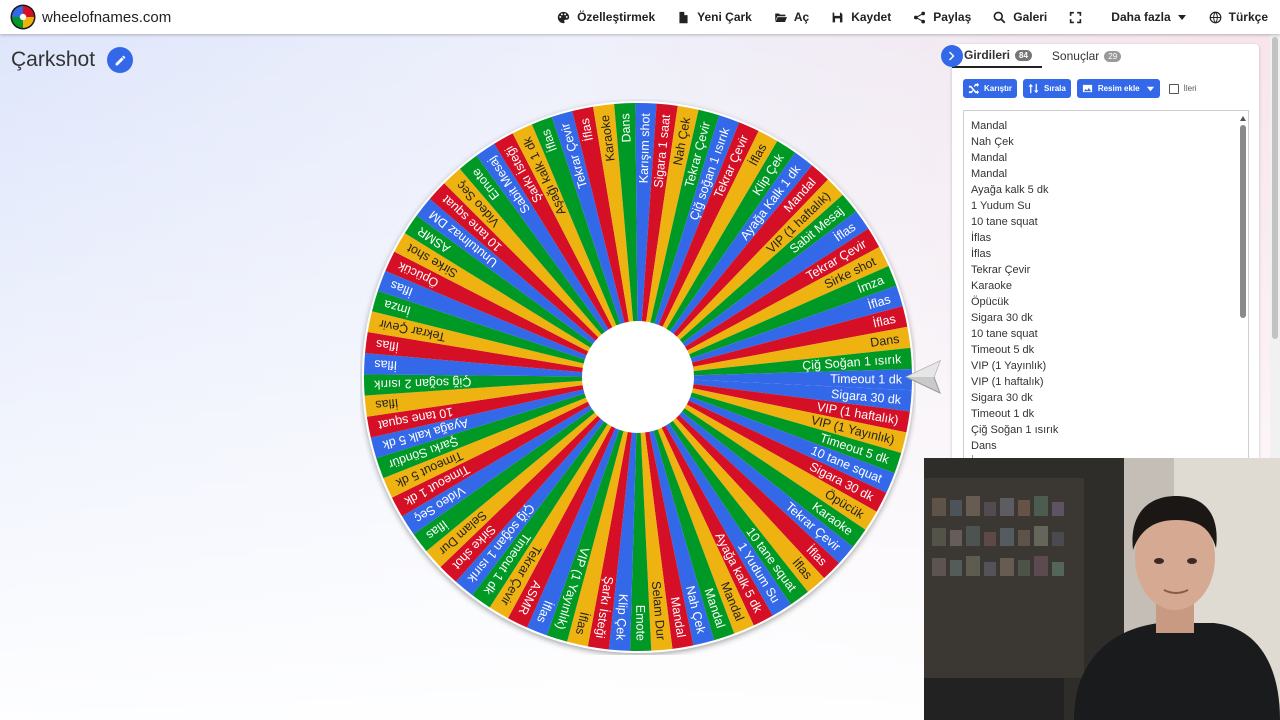 The image size is (1280, 720). Describe the element at coordinates (920, 17) in the screenshot. I see `share-icon` at that location.